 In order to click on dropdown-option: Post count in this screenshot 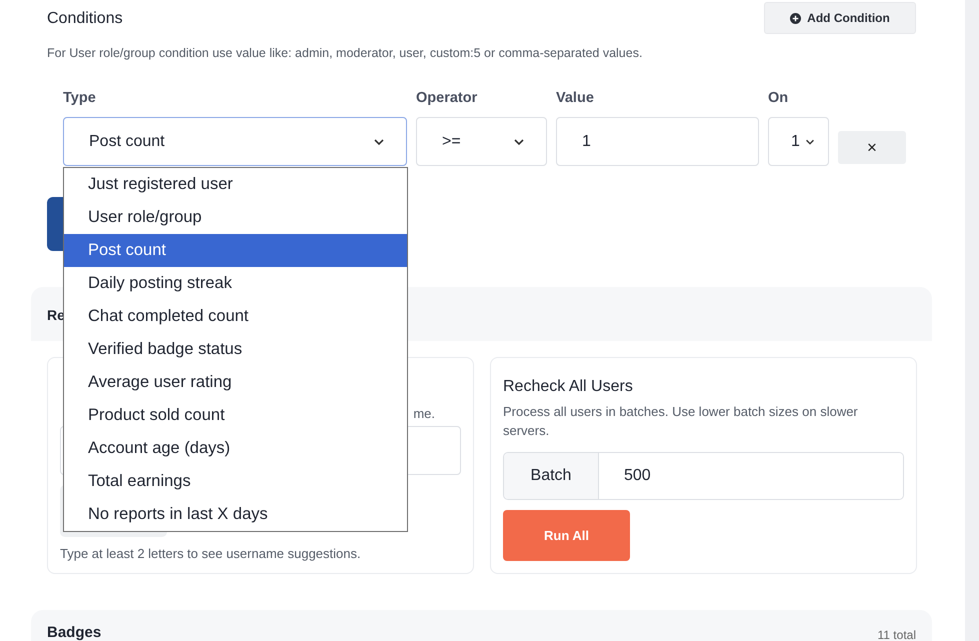, I will do `click(235, 250)`.